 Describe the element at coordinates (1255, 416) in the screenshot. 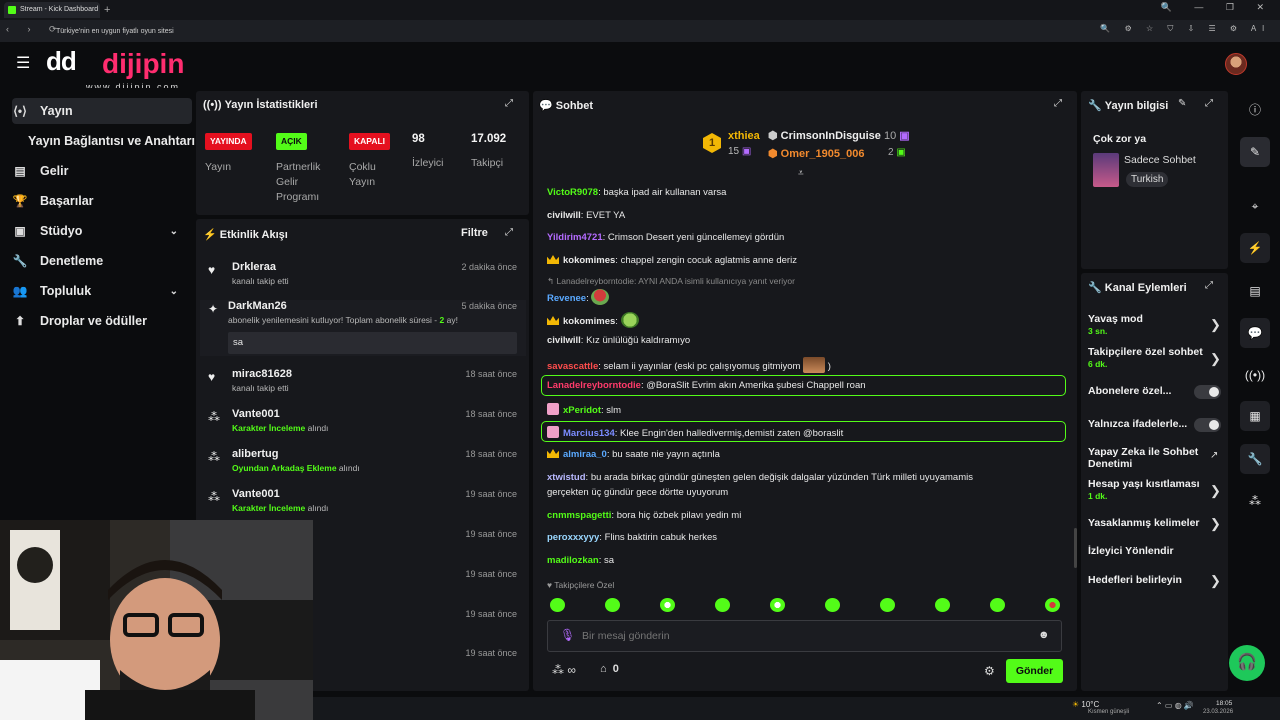

I see `layout-icon: ▦` at that location.